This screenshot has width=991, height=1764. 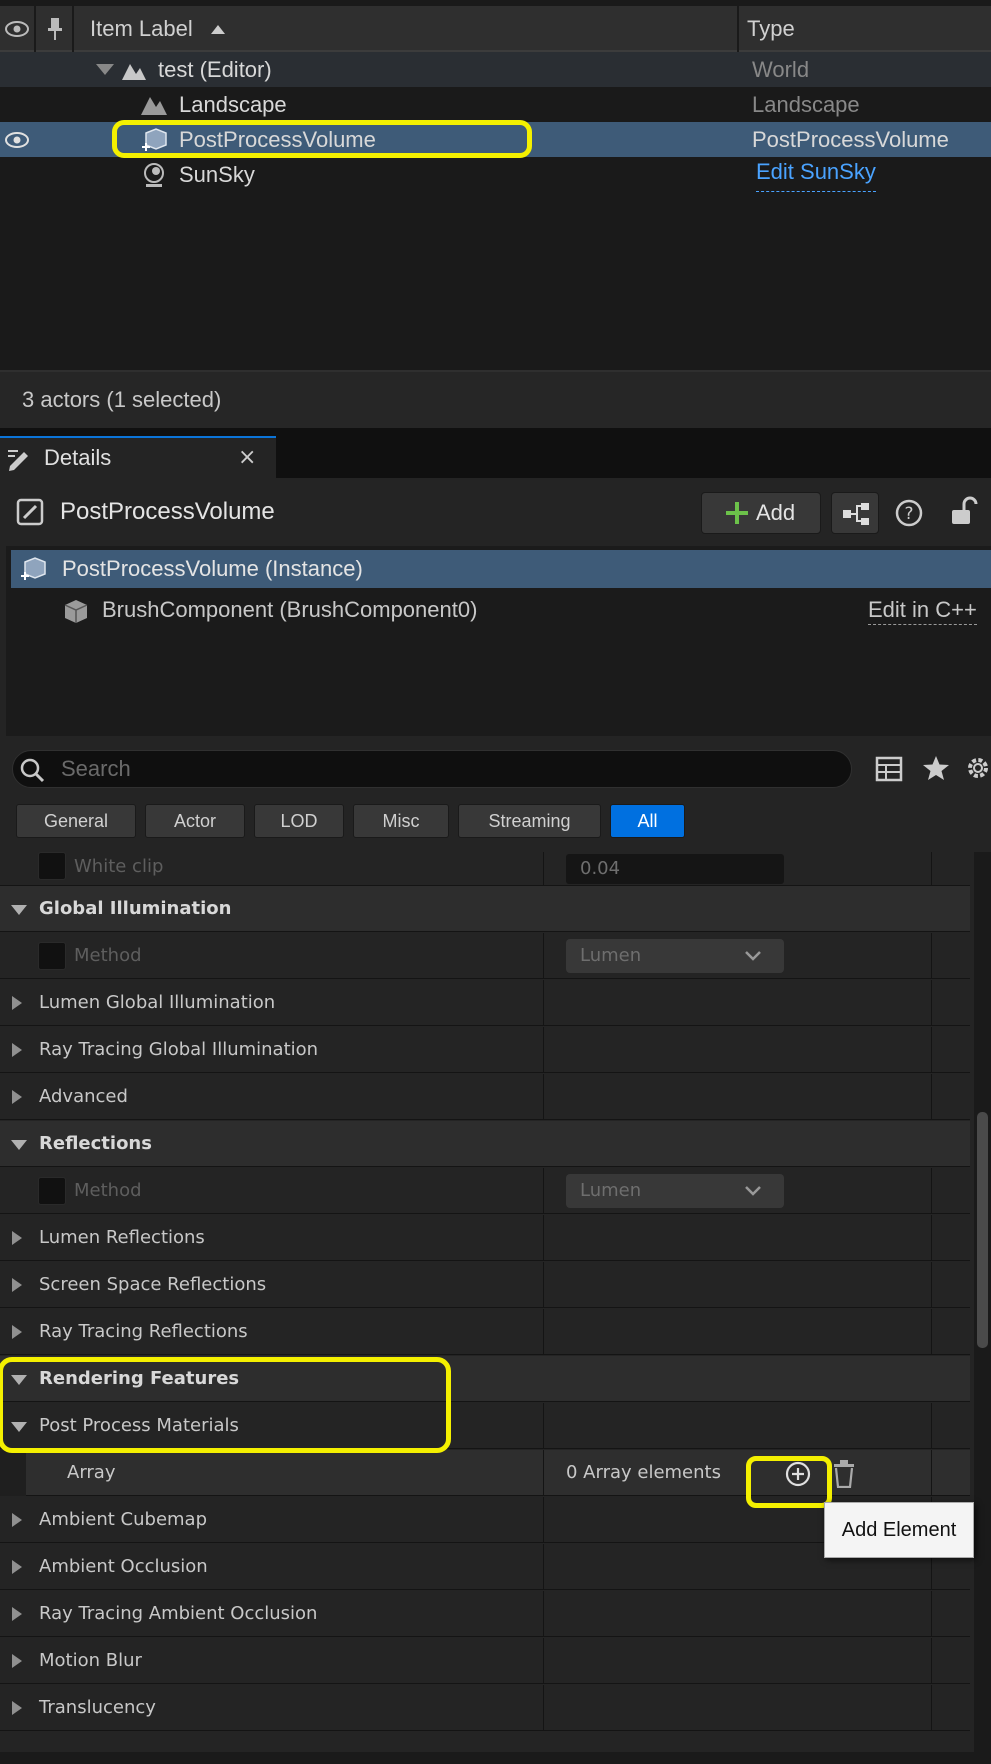 I want to click on search-placeholder: Search, so click(x=96, y=768).